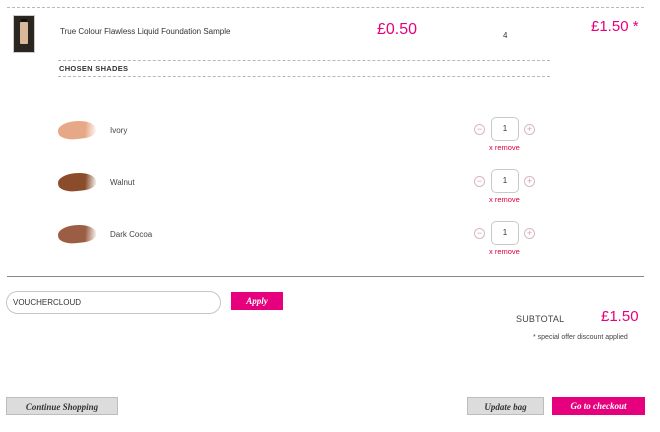 The width and height of the screenshot is (660, 432). I want to click on product-thumbnail, so click(24, 34).